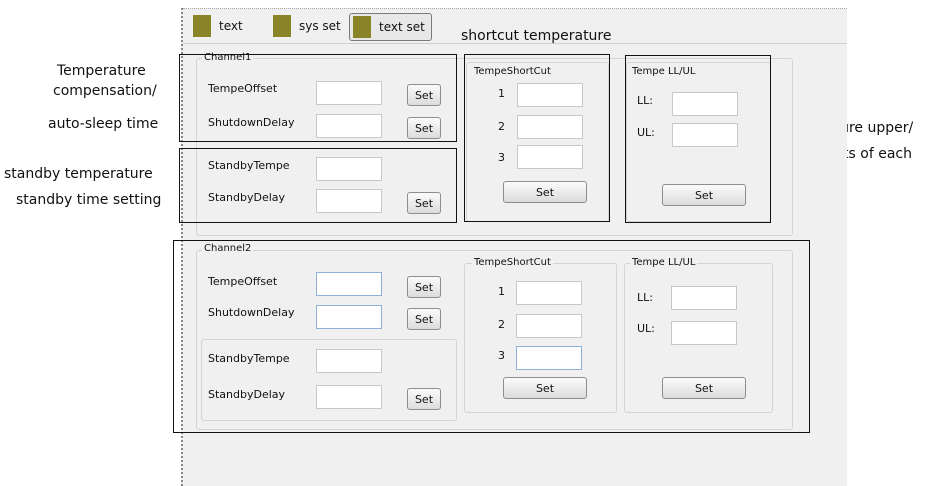  What do you see at coordinates (698, 139) in the screenshot?
I see `highlight-limits` at bounding box center [698, 139].